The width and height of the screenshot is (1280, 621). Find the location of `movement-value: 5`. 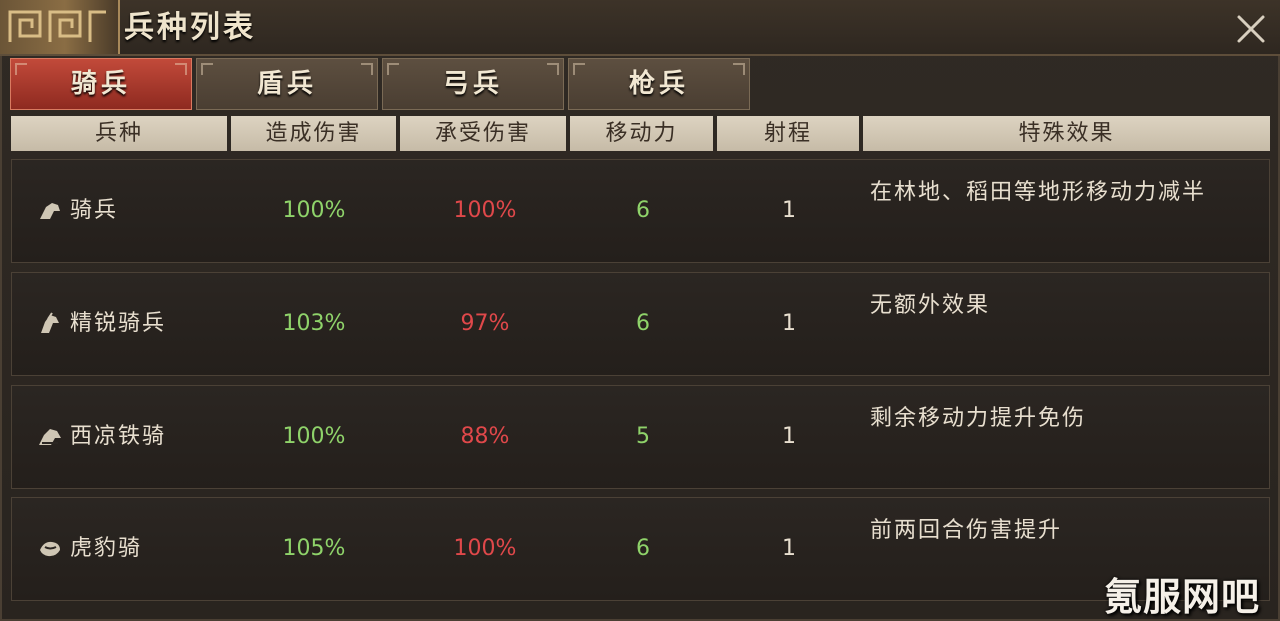

movement-value: 5 is located at coordinates (643, 436).